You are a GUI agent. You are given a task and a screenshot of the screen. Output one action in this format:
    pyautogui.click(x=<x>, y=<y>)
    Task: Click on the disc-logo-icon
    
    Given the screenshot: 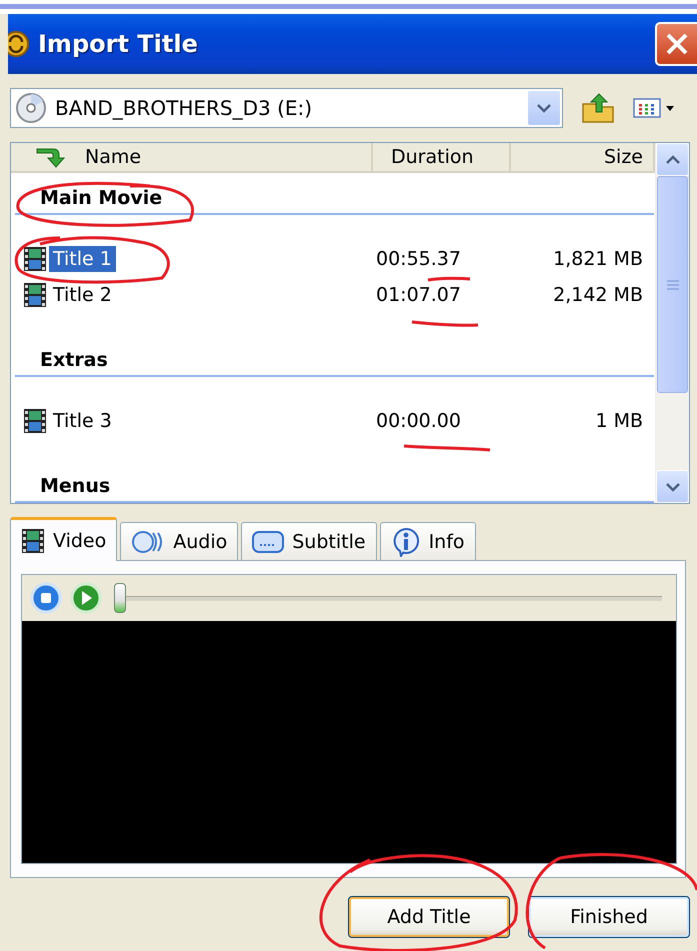 What is the action you would take?
    pyautogui.click(x=19, y=44)
    